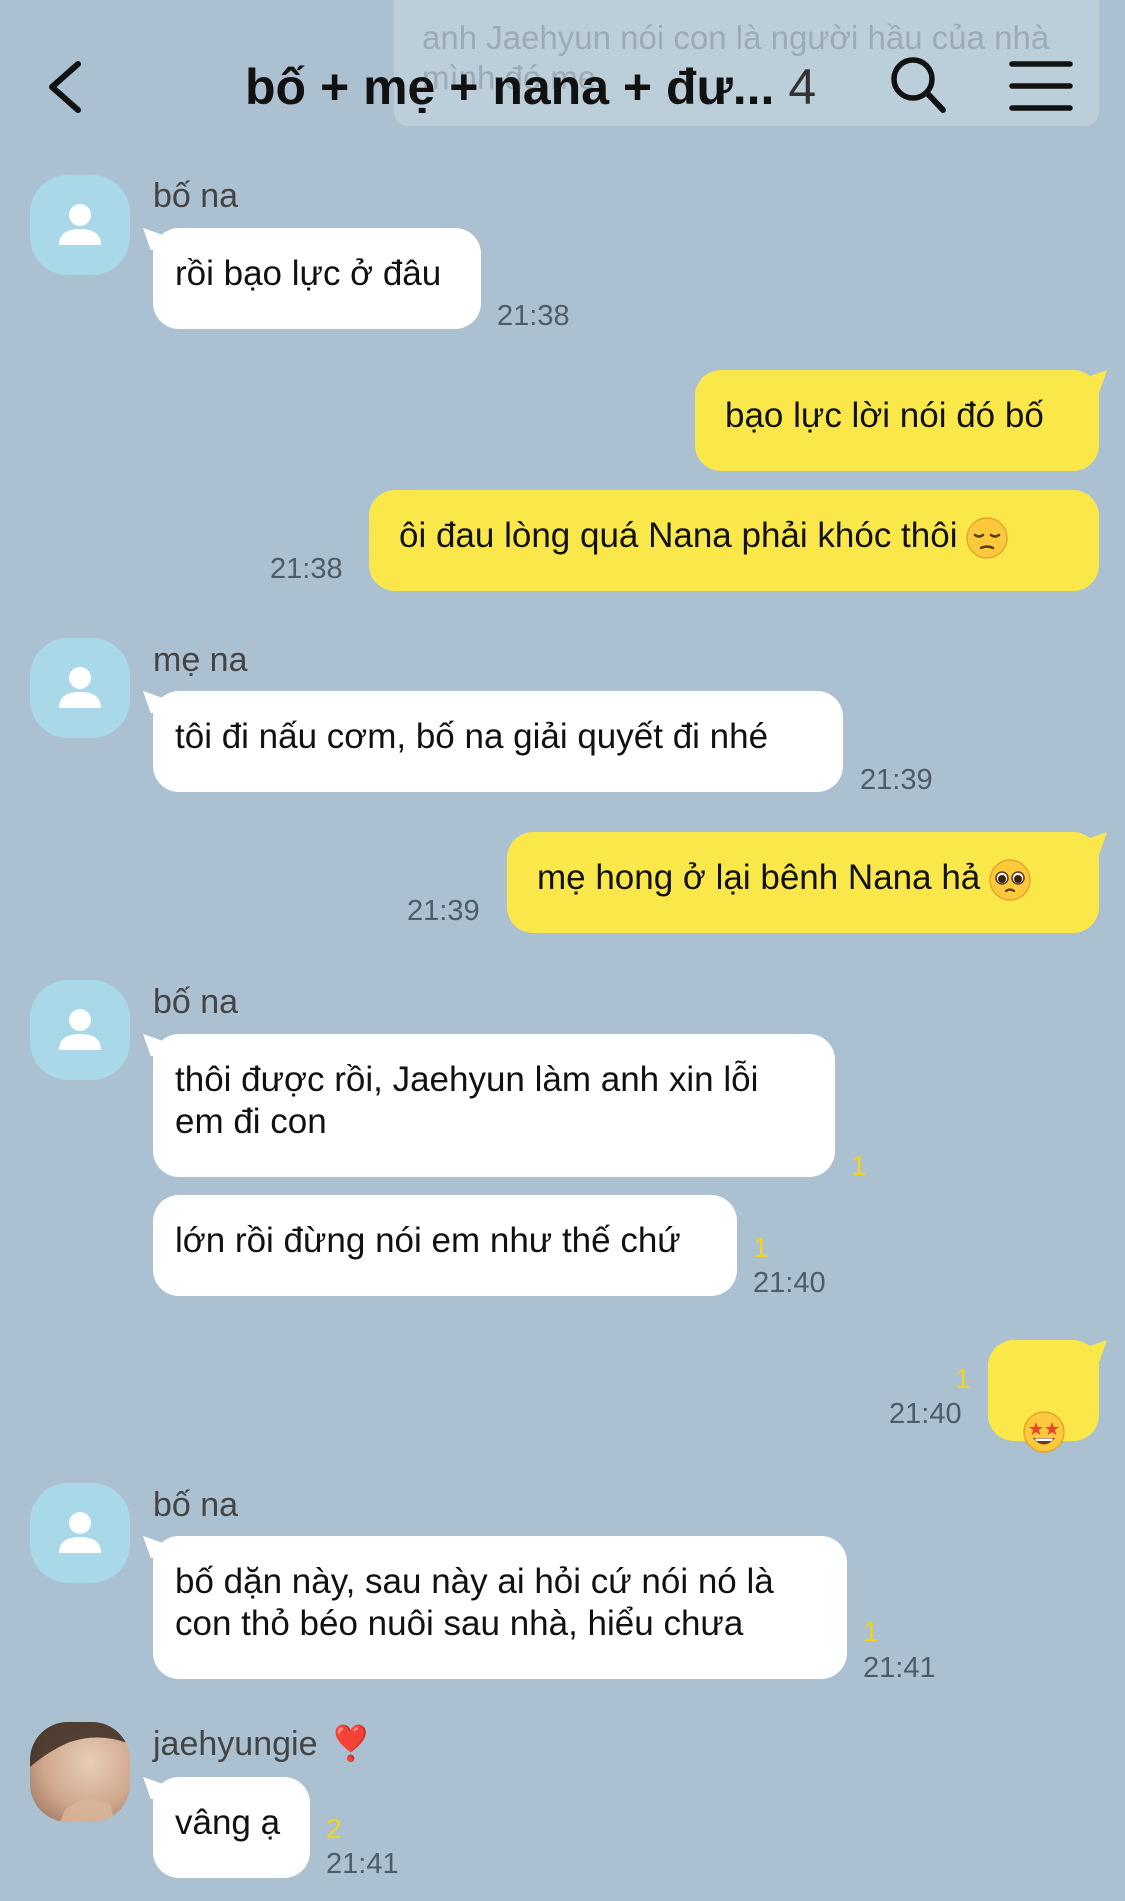 The width and height of the screenshot is (1125, 1901). I want to click on message-bubble: tôi đi nấu cơm, bố na giải quyết đi nhé, so click(498, 741).